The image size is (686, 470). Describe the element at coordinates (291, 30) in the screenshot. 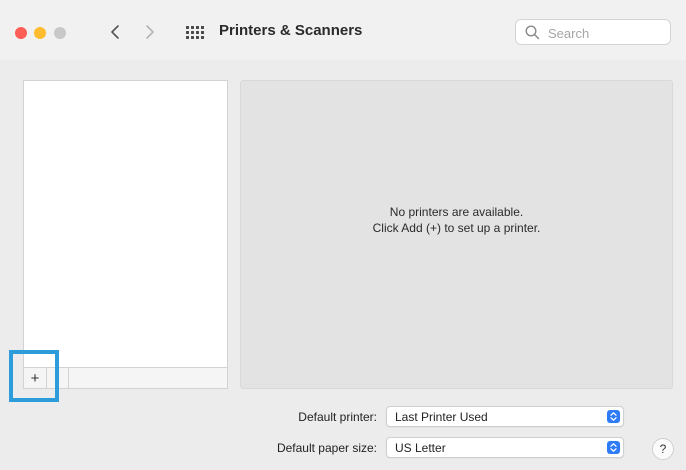

I see `window-title: Printers & Scanners` at that location.